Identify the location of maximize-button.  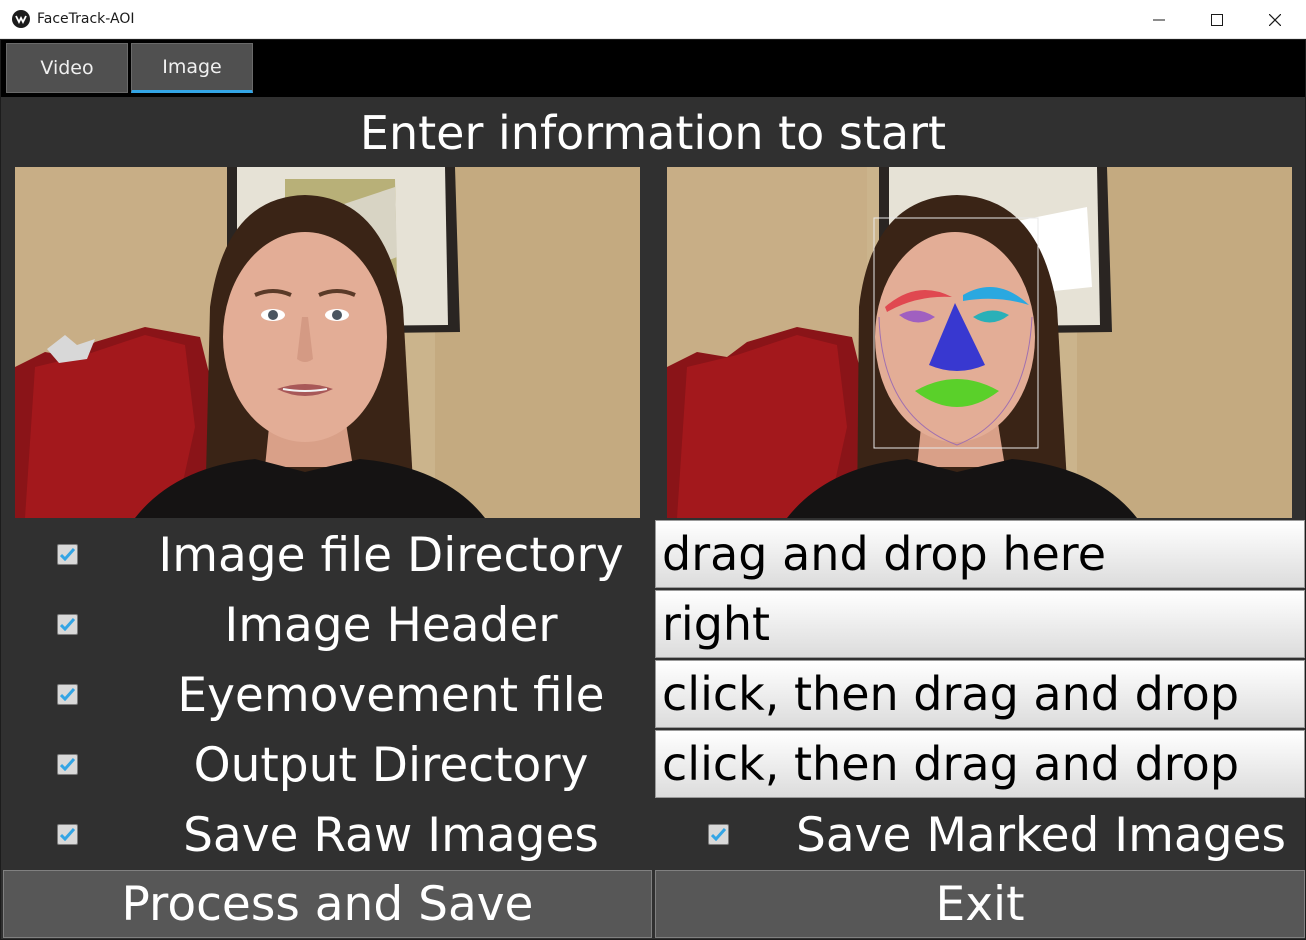
(1217, 19).